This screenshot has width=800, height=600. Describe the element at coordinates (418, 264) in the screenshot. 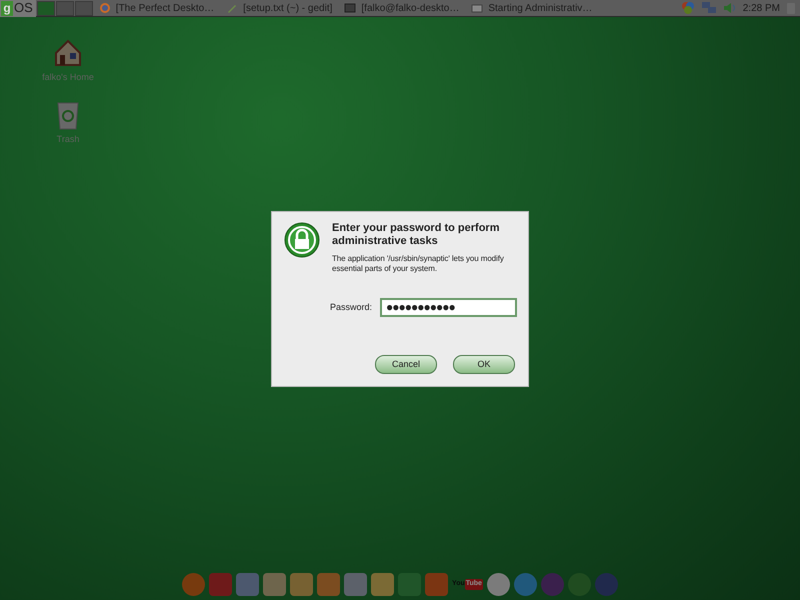

I see `dialog-message: The application '/usr/sbin/synaptic' lets you modify essential parts of your system.` at that location.